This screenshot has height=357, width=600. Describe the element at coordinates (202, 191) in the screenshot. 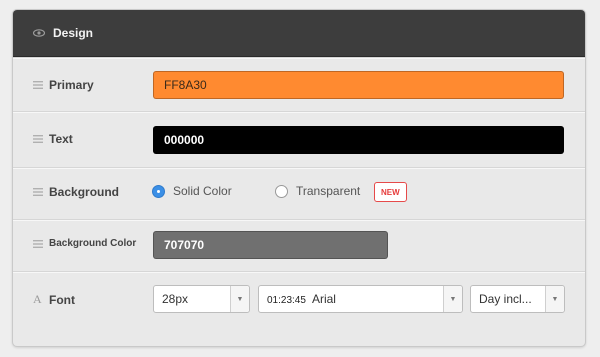

I see `radio-solid-color-label: Solid Color` at that location.